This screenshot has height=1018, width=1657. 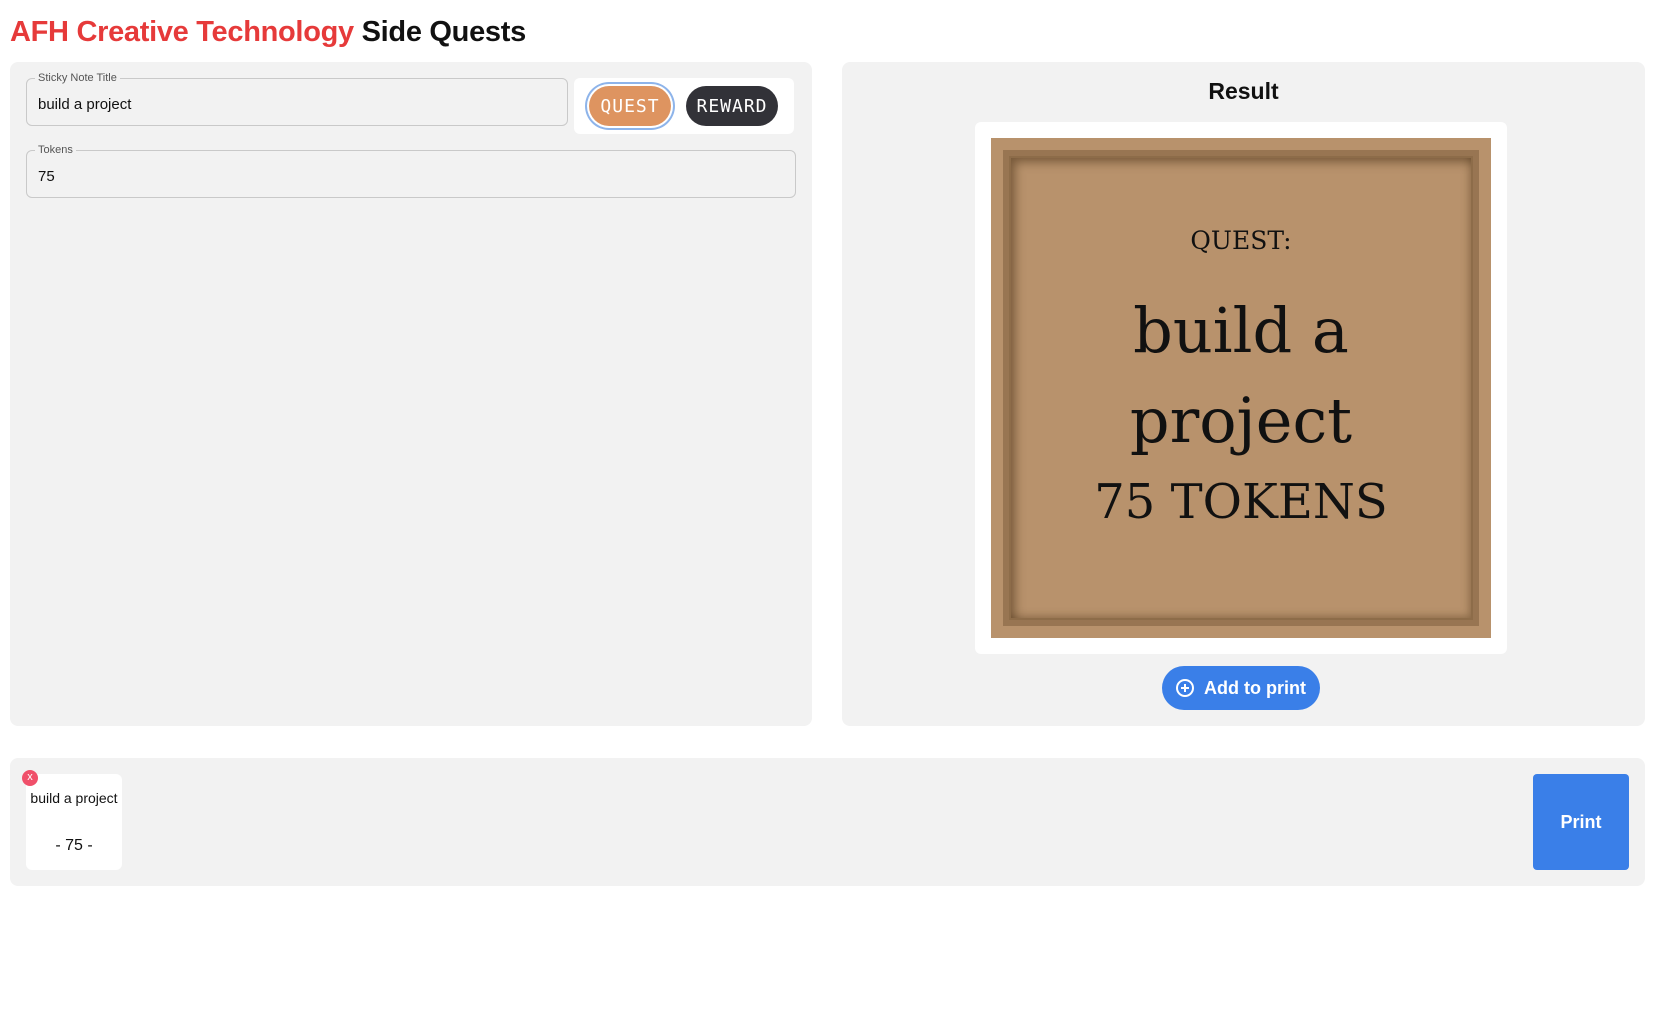 I want to click on page-title: AFH Creative Technology Side Quests, so click(x=268, y=32).